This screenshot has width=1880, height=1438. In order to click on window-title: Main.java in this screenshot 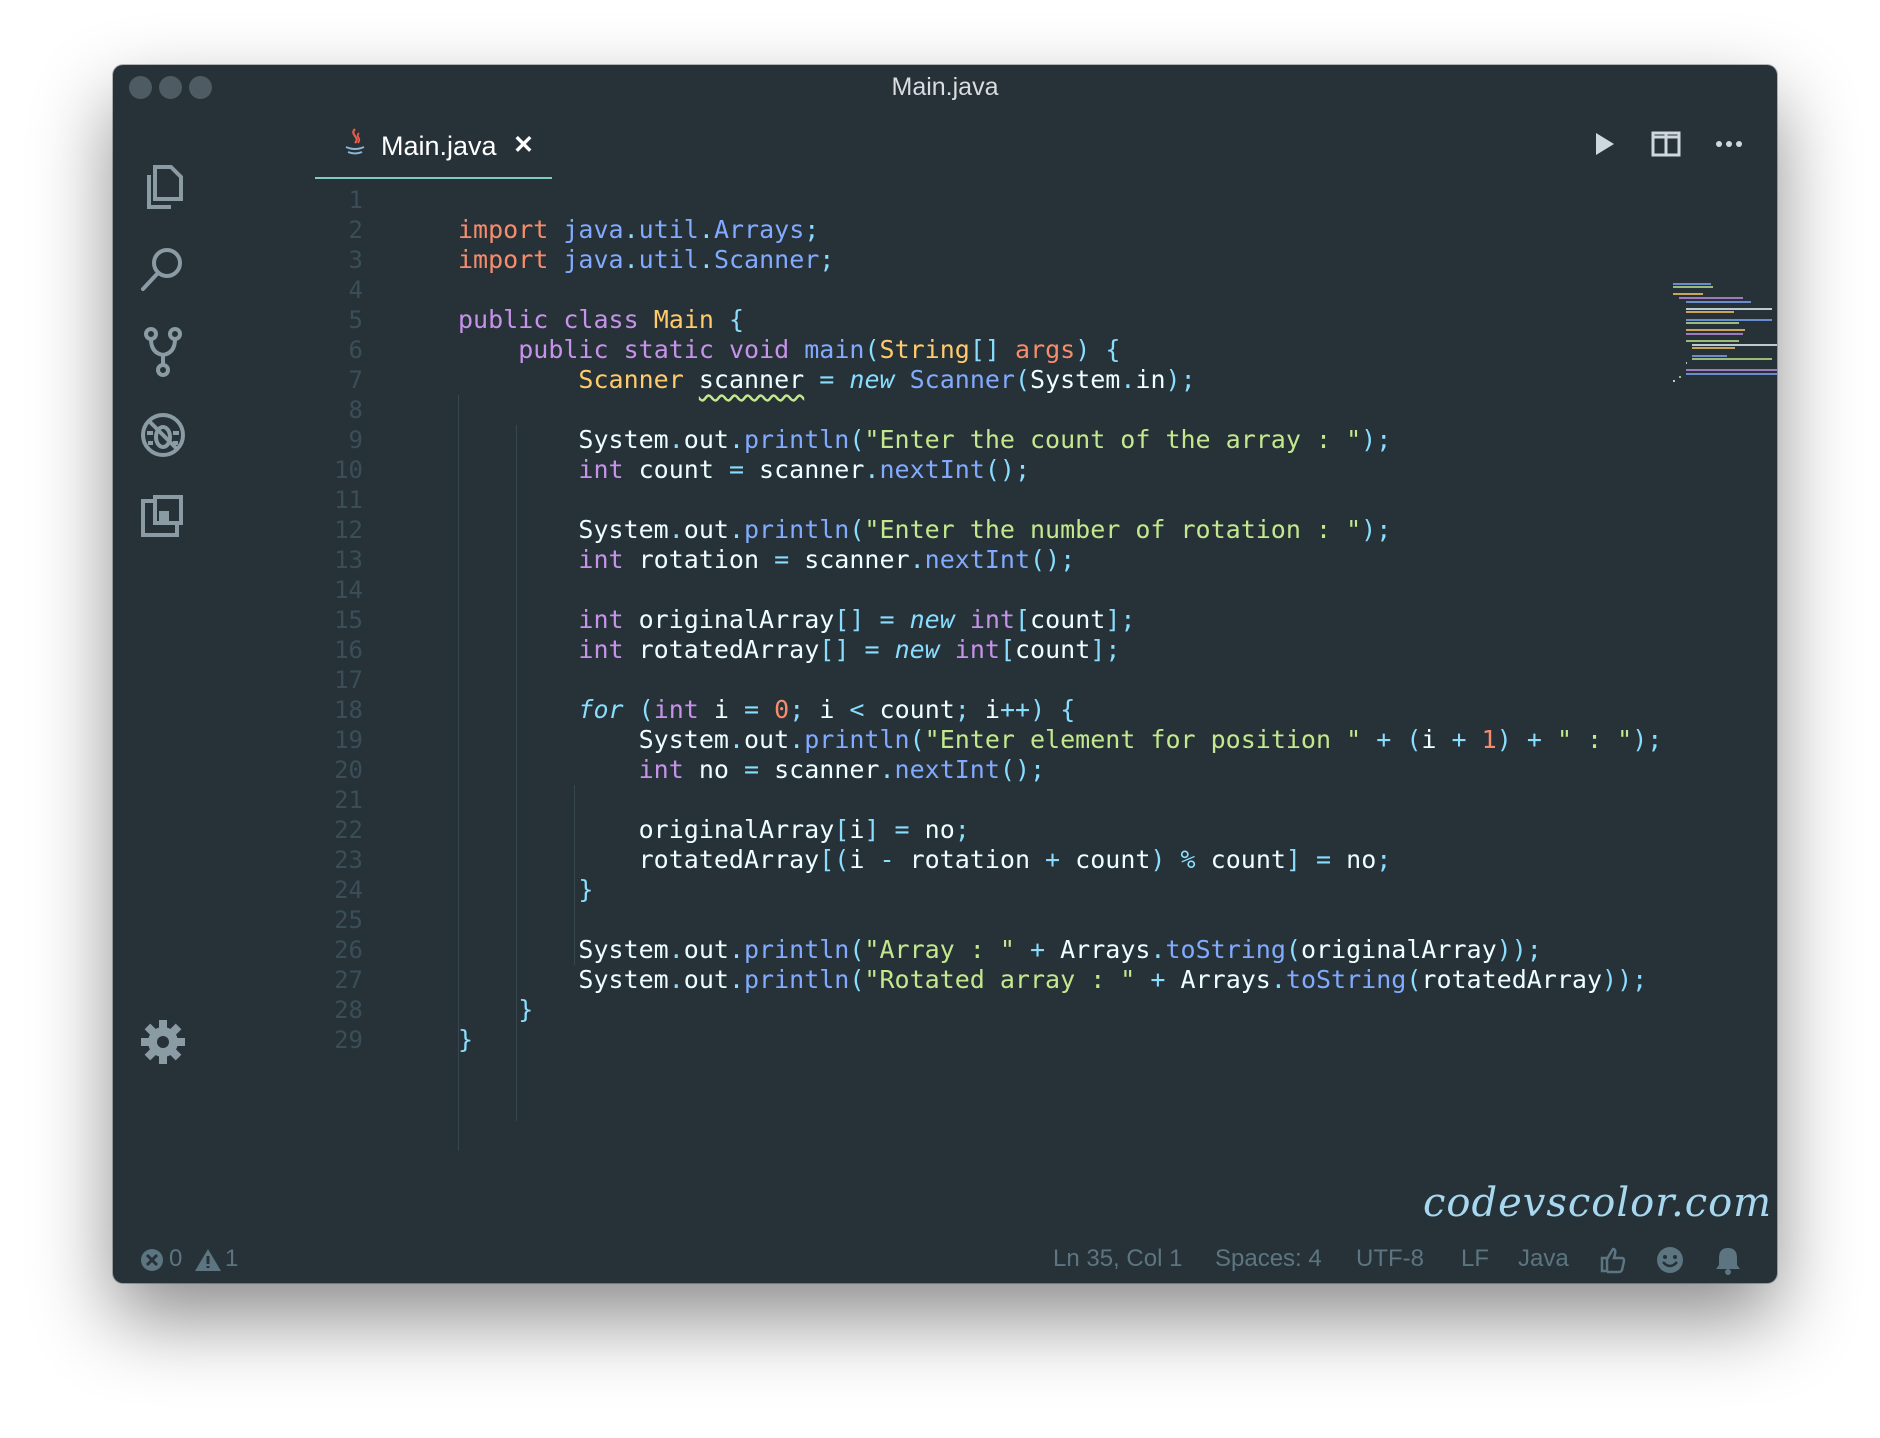, I will do `click(945, 87)`.